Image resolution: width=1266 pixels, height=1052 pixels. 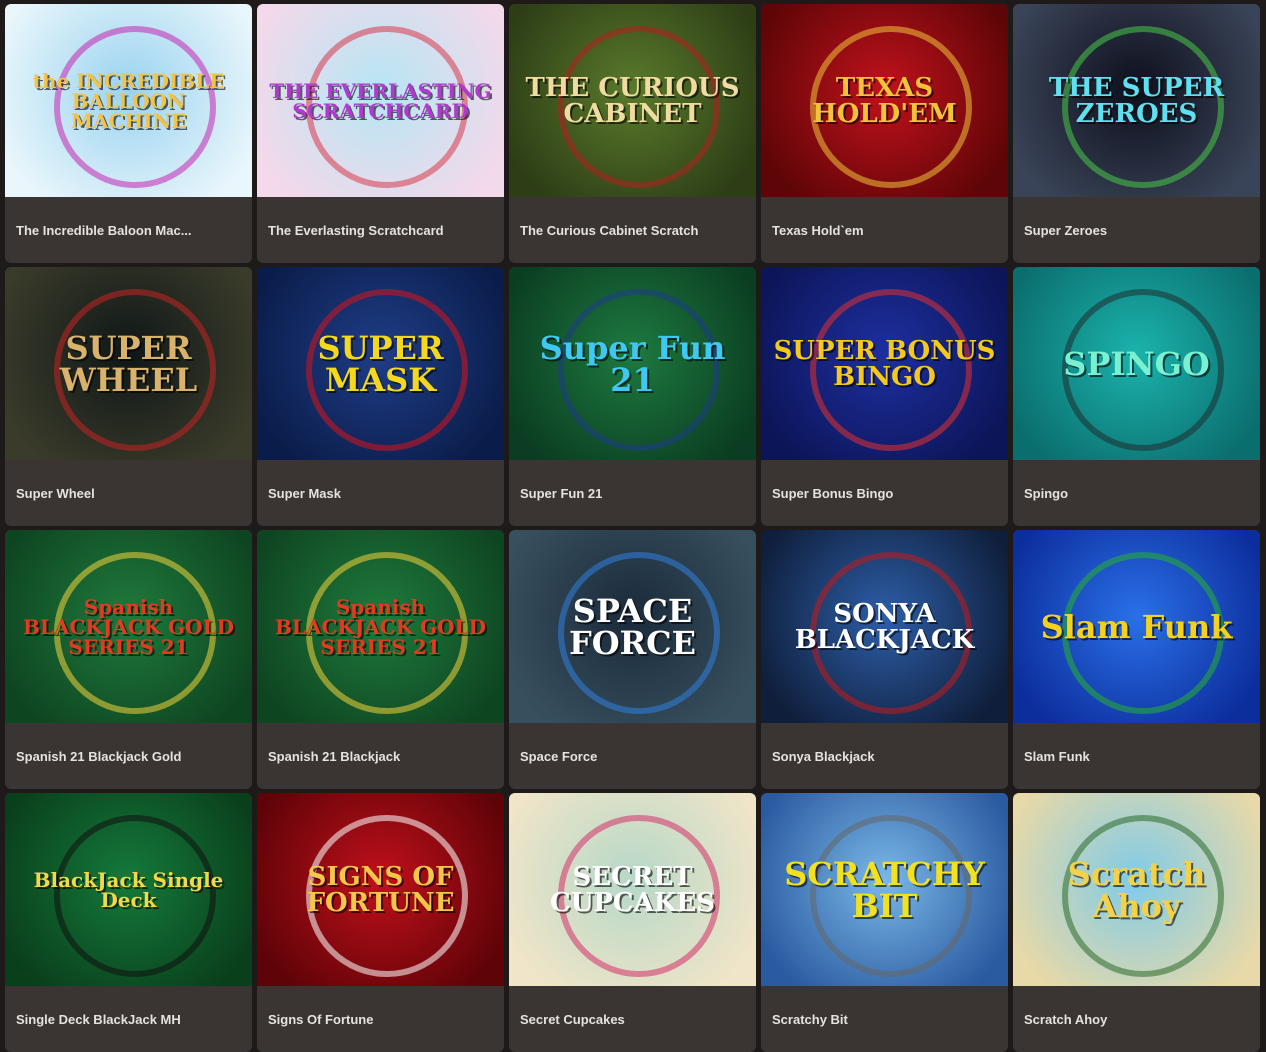 What do you see at coordinates (1138, 493) in the screenshot?
I see `game-title: Spingo` at bounding box center [1138, 493].